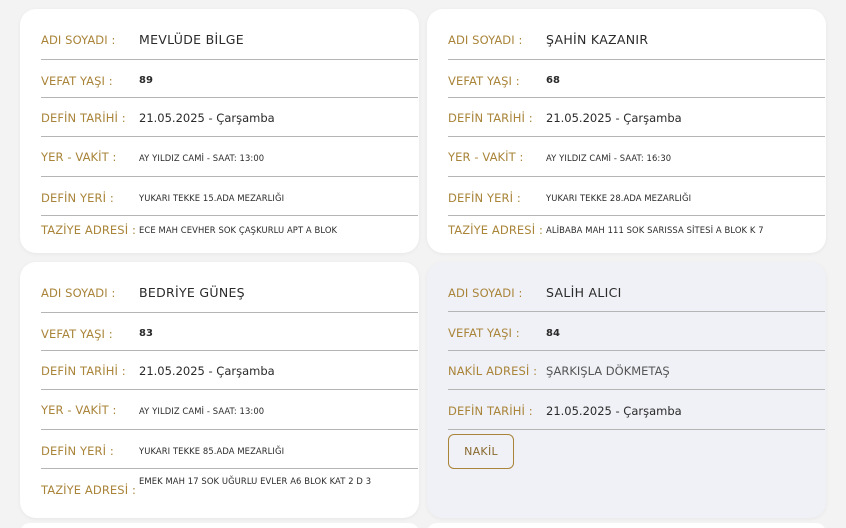  Describe the element at coordinates (553, 80) in the screenshot. I see `age-value: 68` at that location.